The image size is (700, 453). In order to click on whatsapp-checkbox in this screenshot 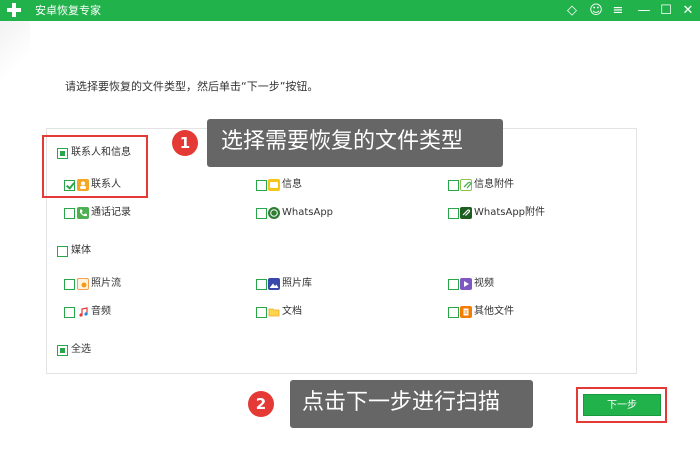, I will do `click(261, 213)`.